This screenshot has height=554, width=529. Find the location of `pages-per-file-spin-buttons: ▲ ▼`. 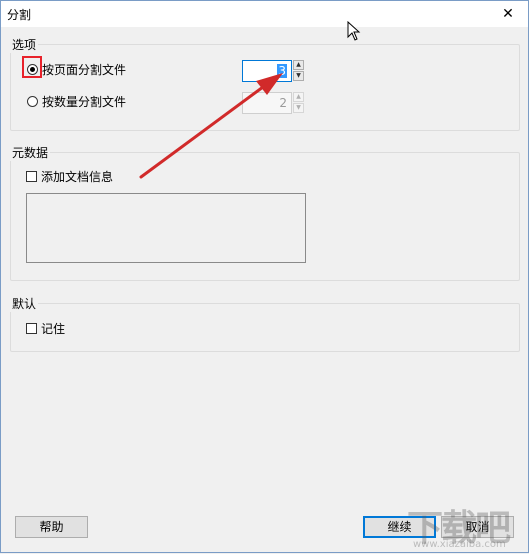

pages-per-file-spin-buttons: ▲ ▼ is located at coordinates (298, 71).